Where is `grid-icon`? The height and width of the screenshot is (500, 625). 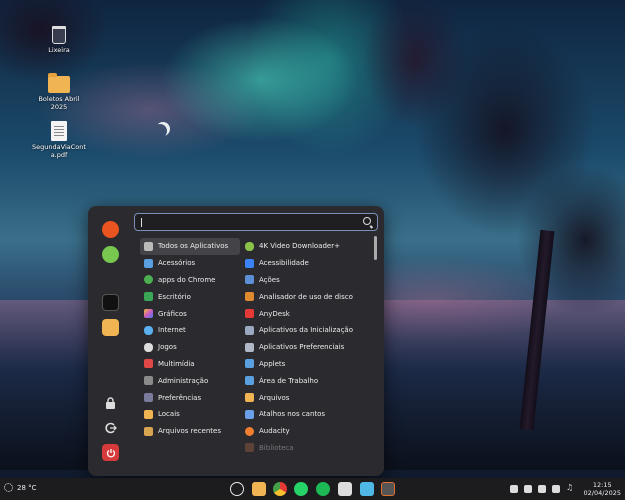 grid-icon is located at coordinates (148, 246).